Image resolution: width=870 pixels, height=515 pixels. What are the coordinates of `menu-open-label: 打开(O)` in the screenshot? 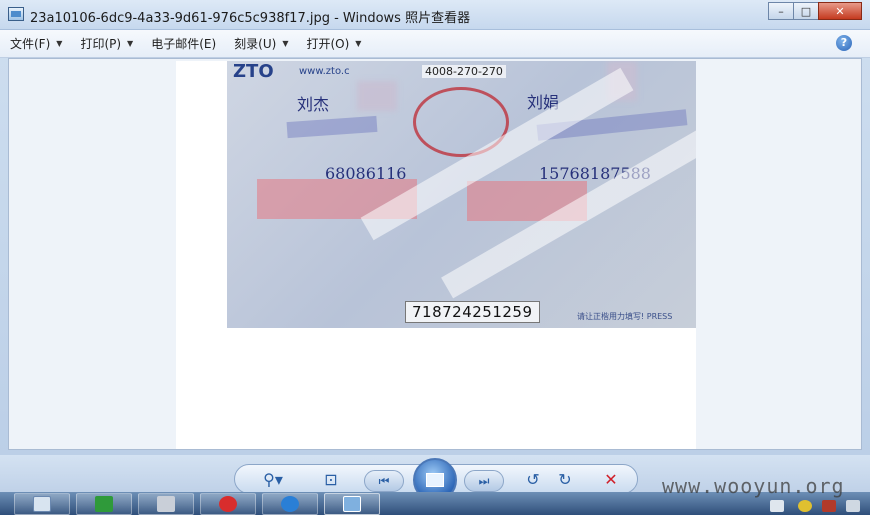 It's located at (328, 44).